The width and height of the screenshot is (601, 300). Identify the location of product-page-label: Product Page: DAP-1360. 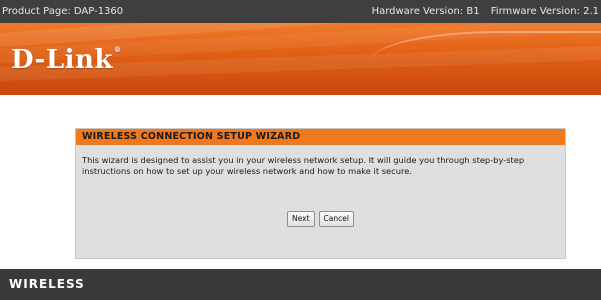
(63, 11).